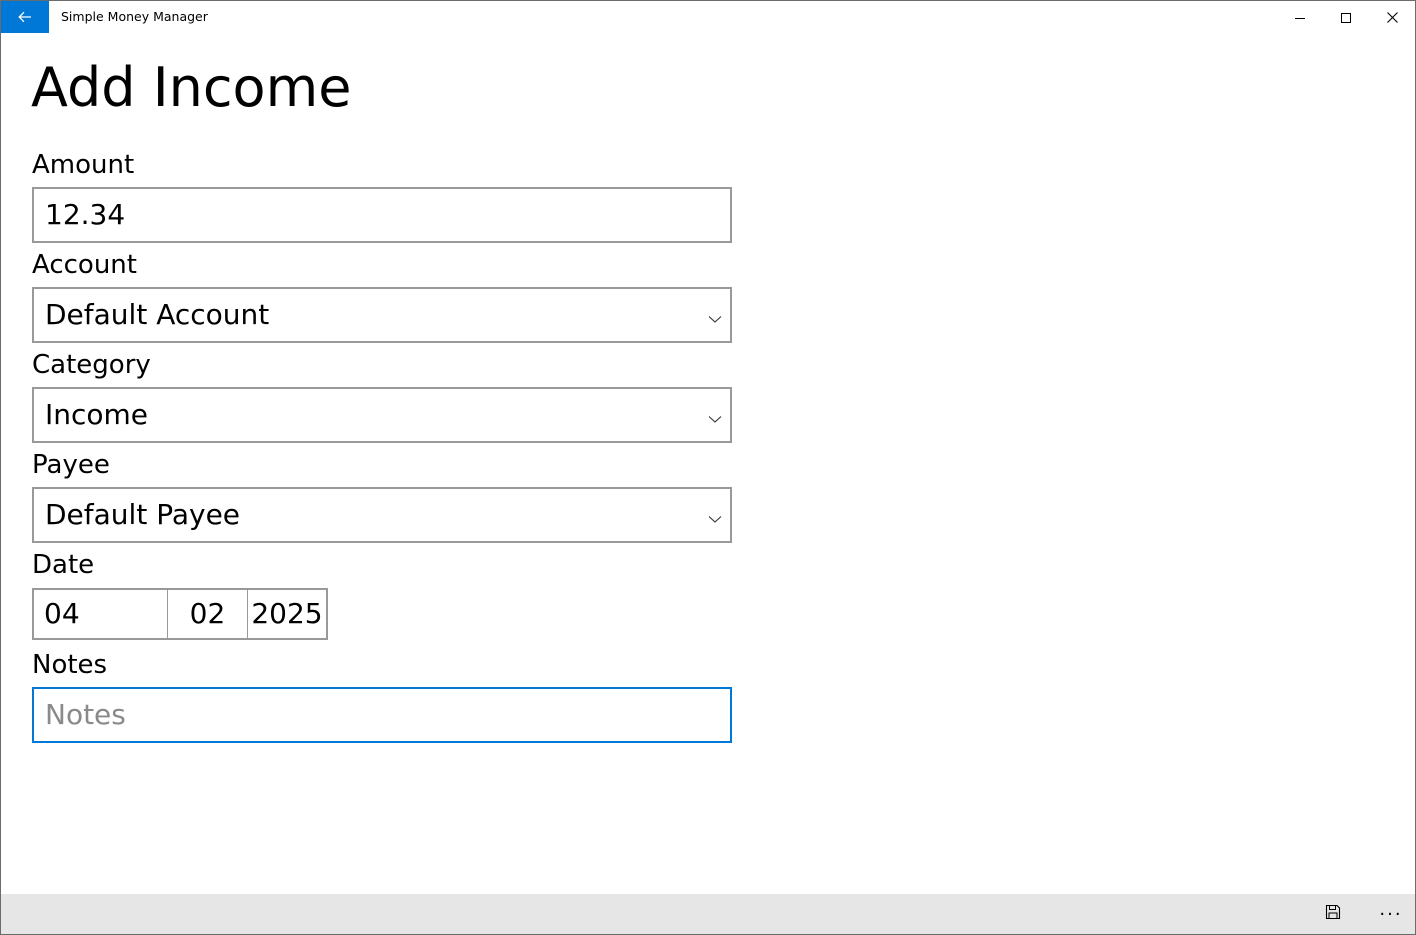 This screenshot has height=935, width=1416. I want to click on category-selected: Income, so click(97, 414).